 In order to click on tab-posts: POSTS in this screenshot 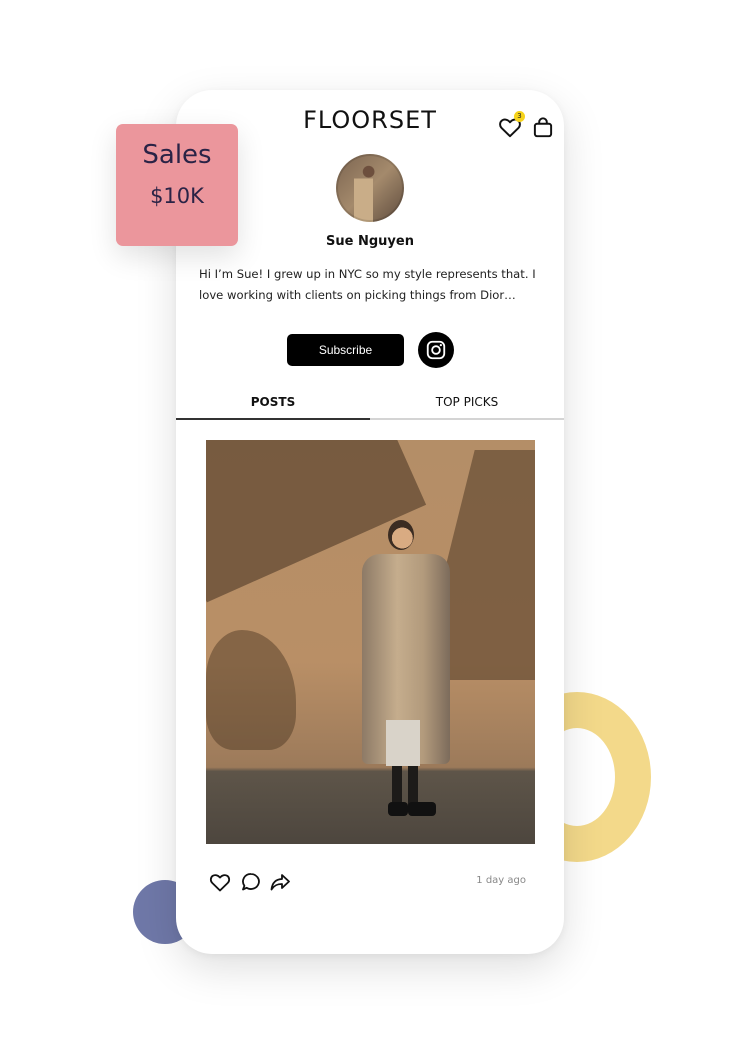, I will do `click(273, 405)`.